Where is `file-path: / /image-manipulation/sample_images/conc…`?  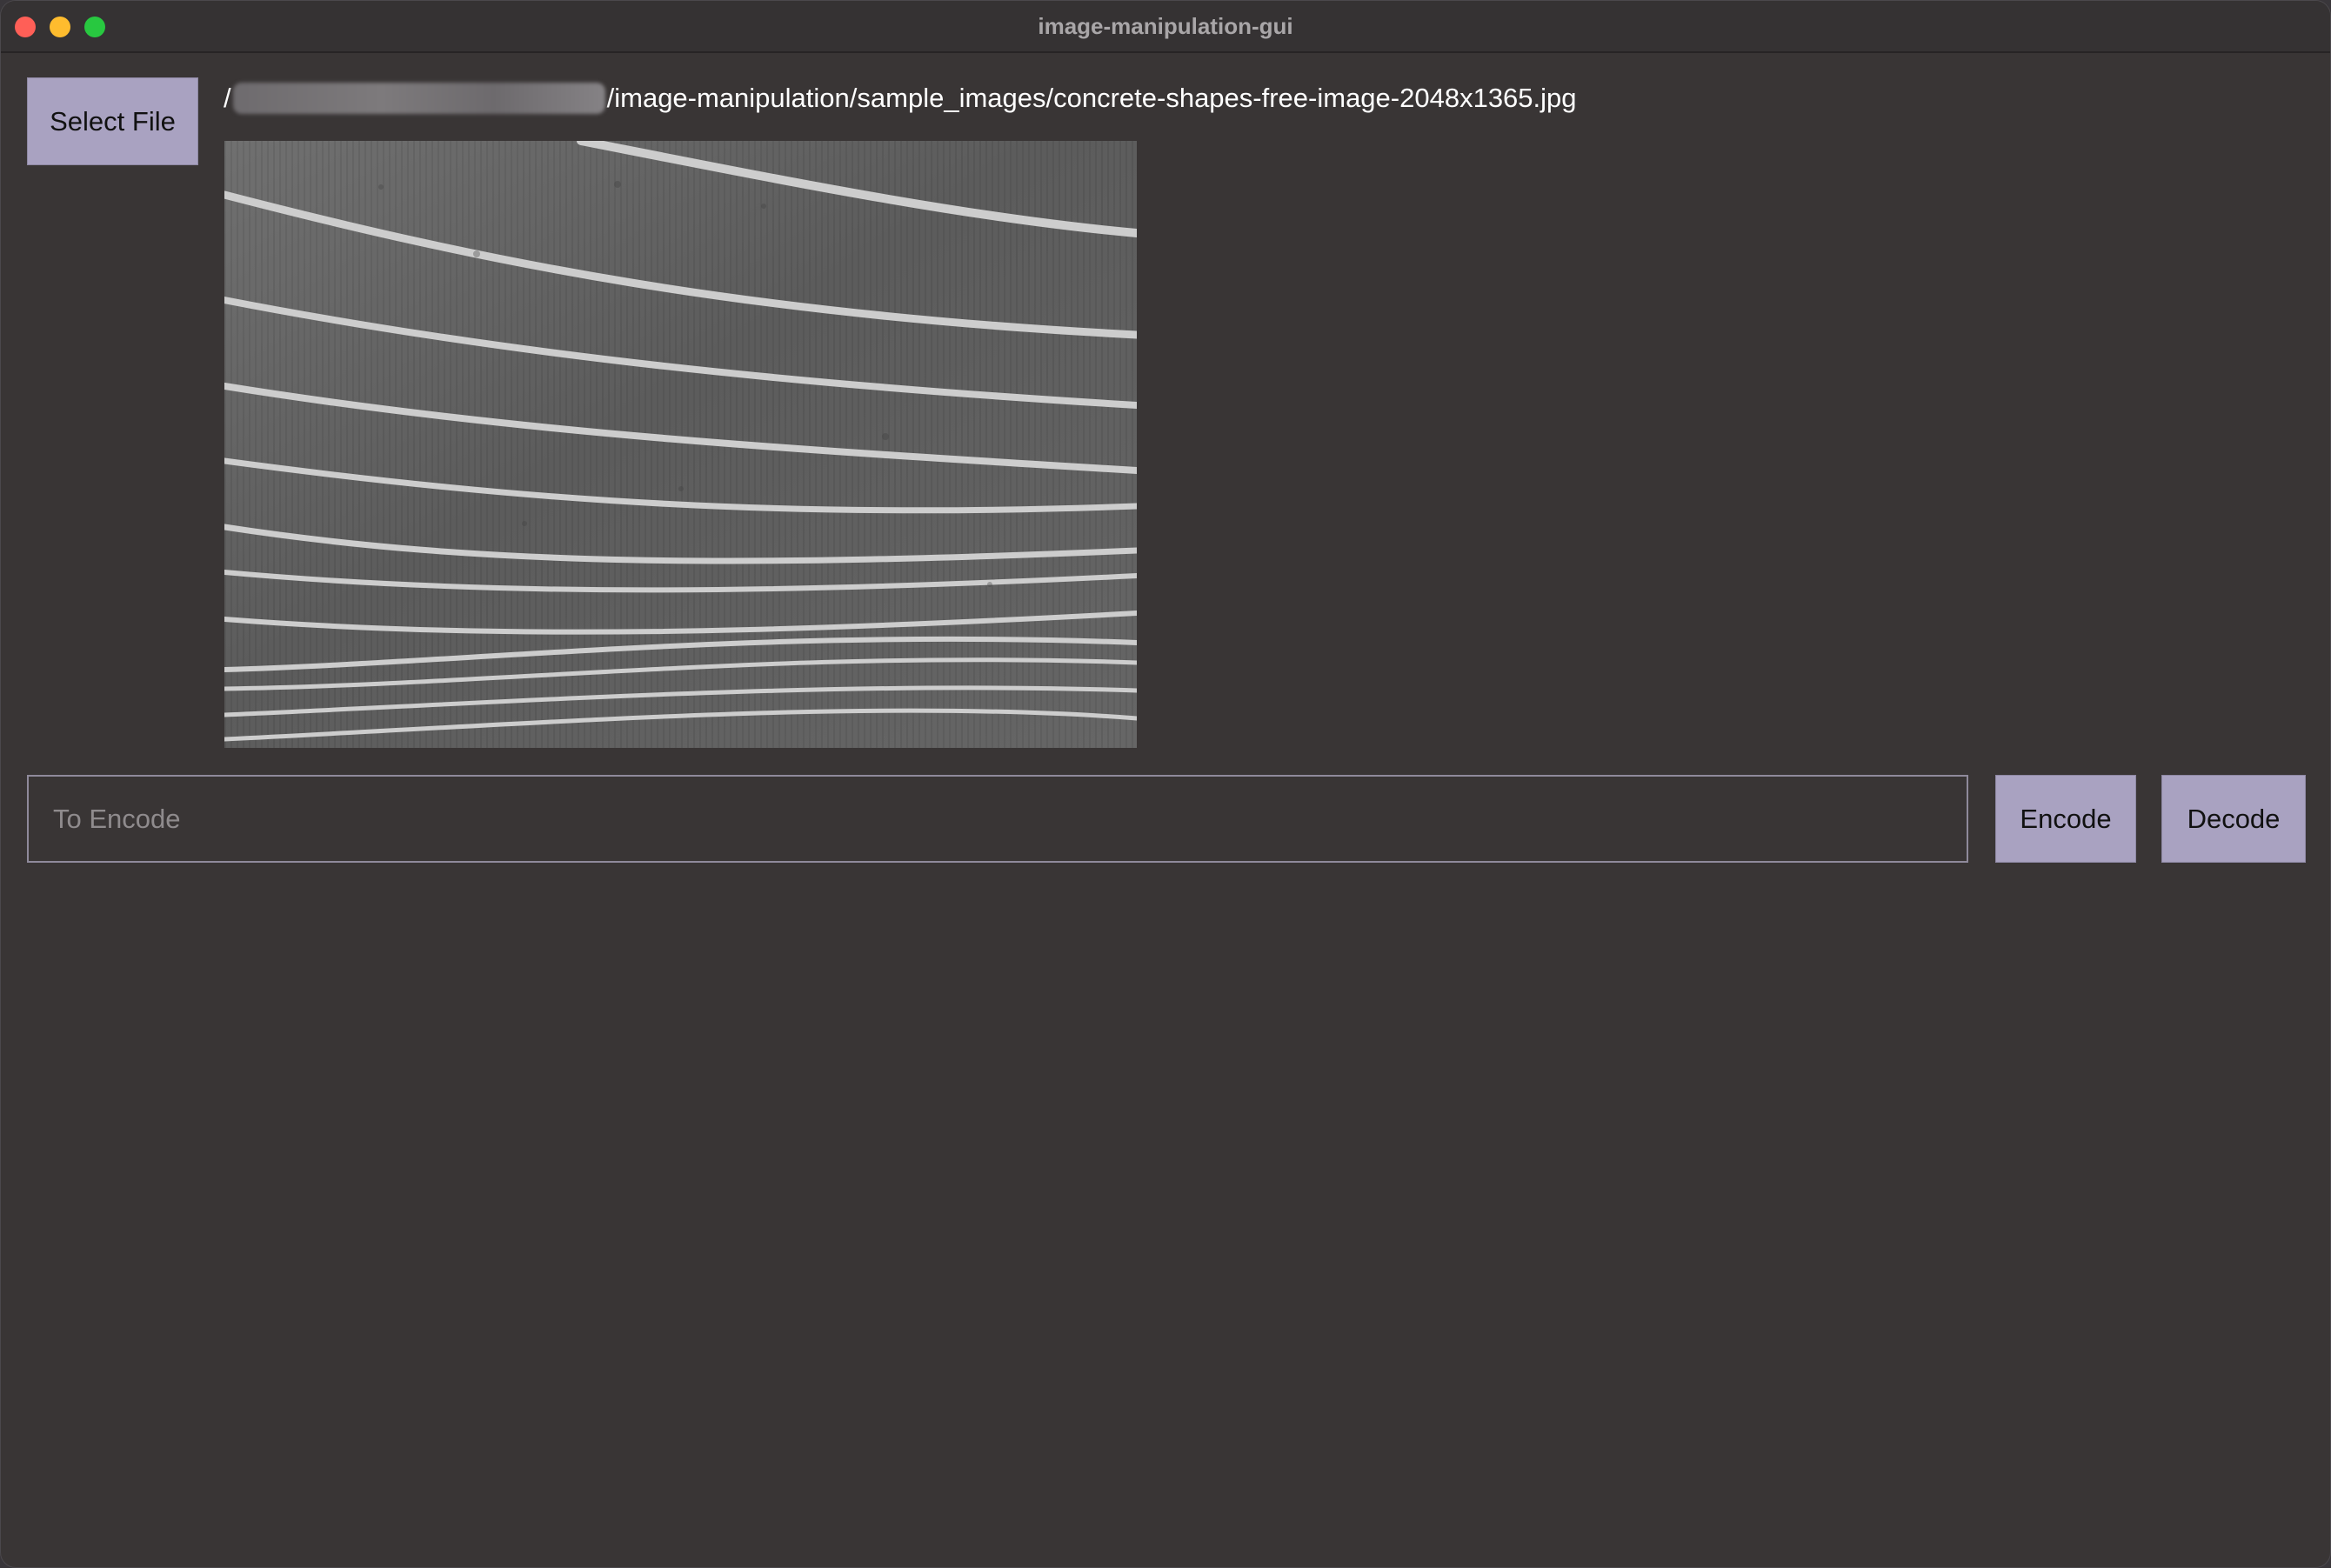
file-path: / /image-manipulation/sample_images/conc… is located at coordinates (900, 98).